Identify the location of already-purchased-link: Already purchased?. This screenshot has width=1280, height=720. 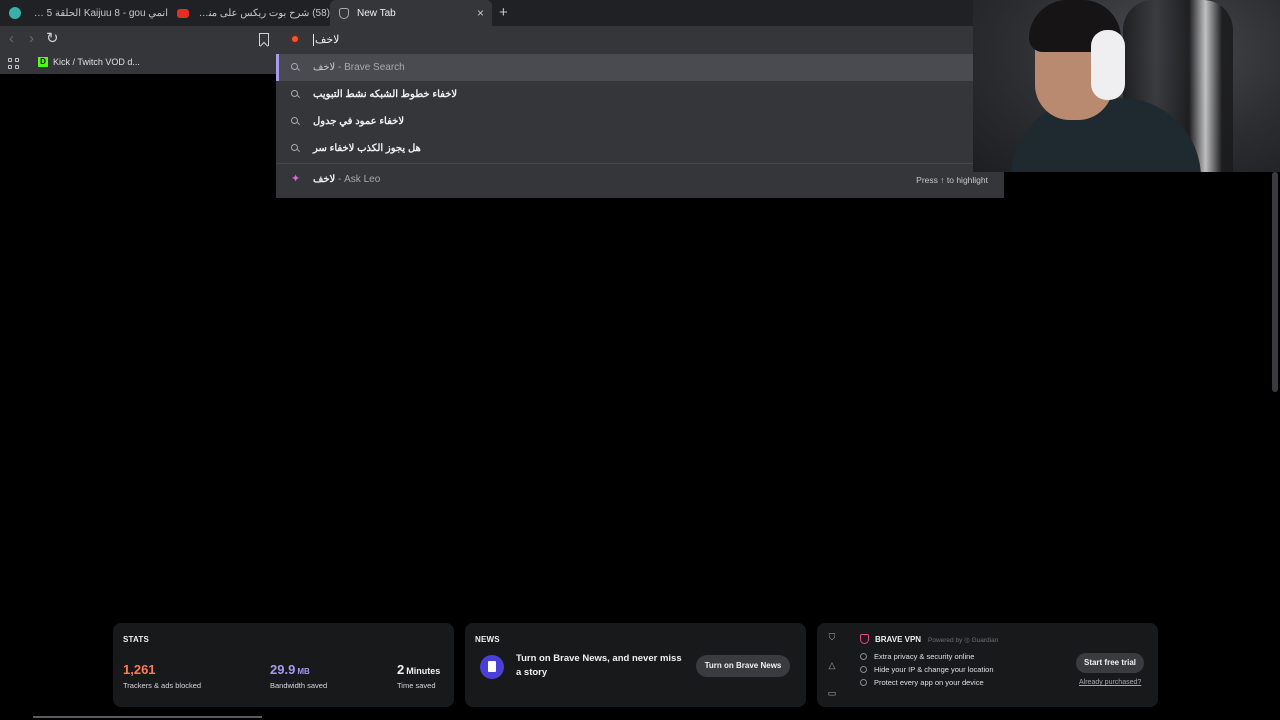
(1110, 682).